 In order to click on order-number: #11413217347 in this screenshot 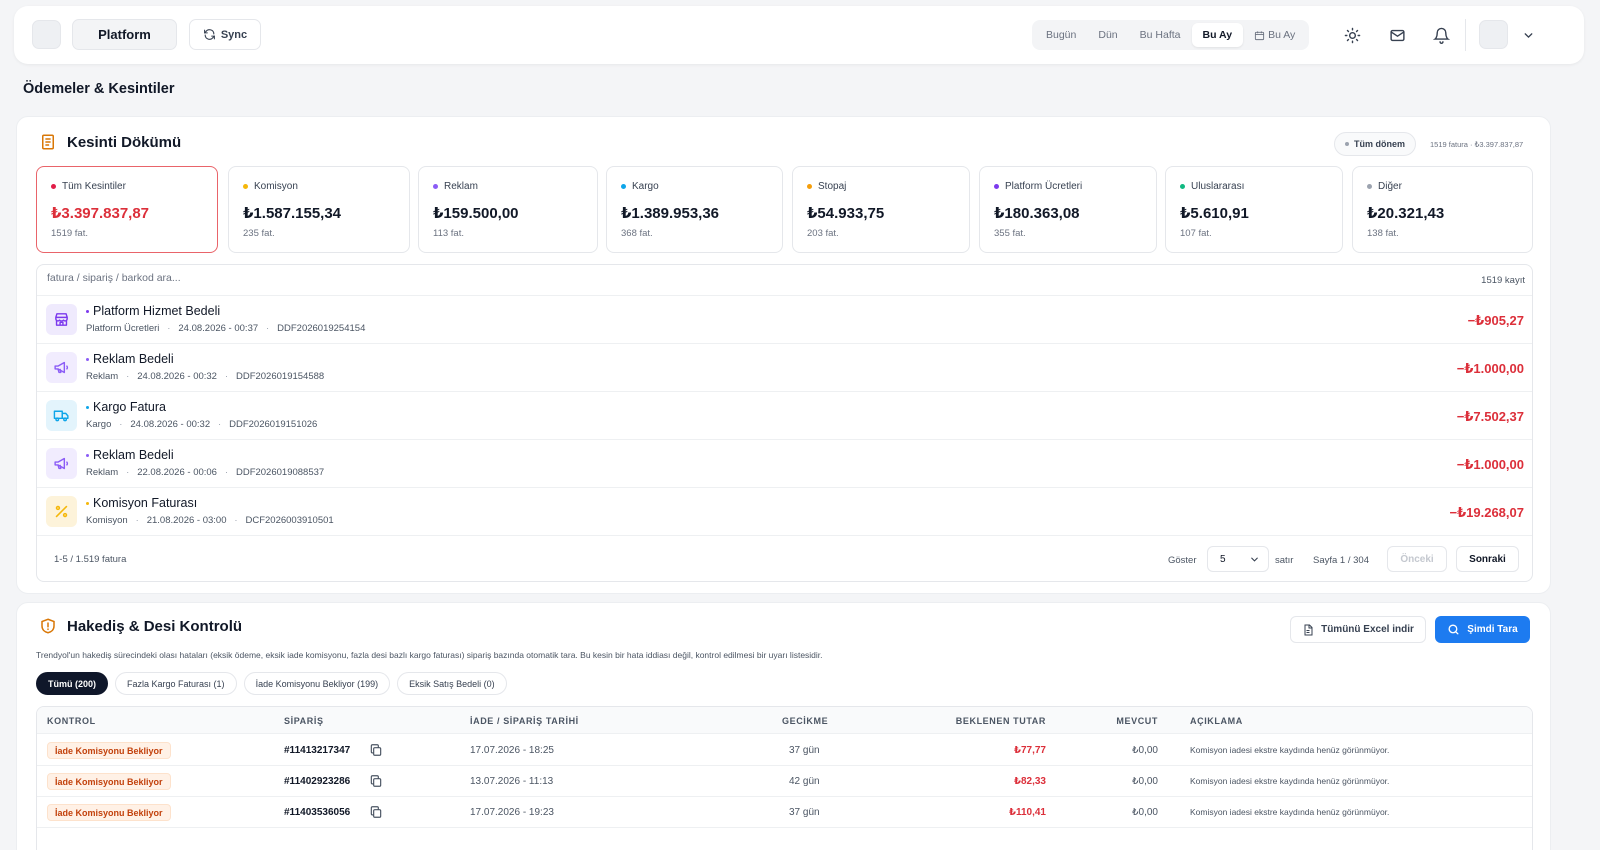, I will do `click(317, 750)`.